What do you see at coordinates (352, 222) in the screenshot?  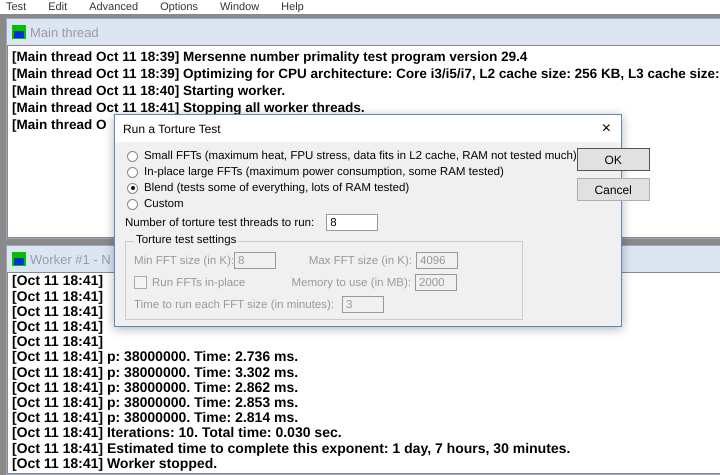 I see `input-field: 8` at bounding box center [352, 222].